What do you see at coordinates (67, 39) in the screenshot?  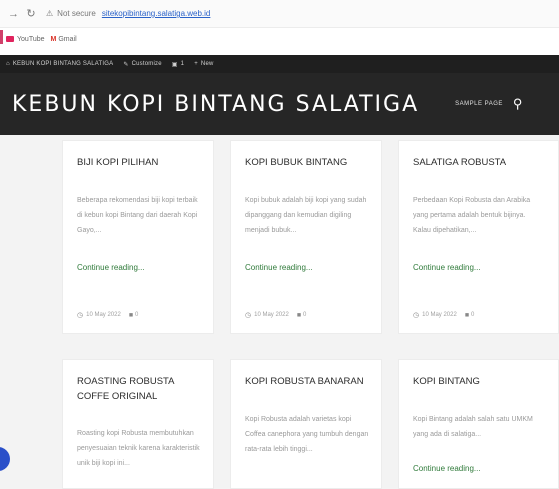 I see `bookmark-label: Gmail` at bounding box center [67, 39].